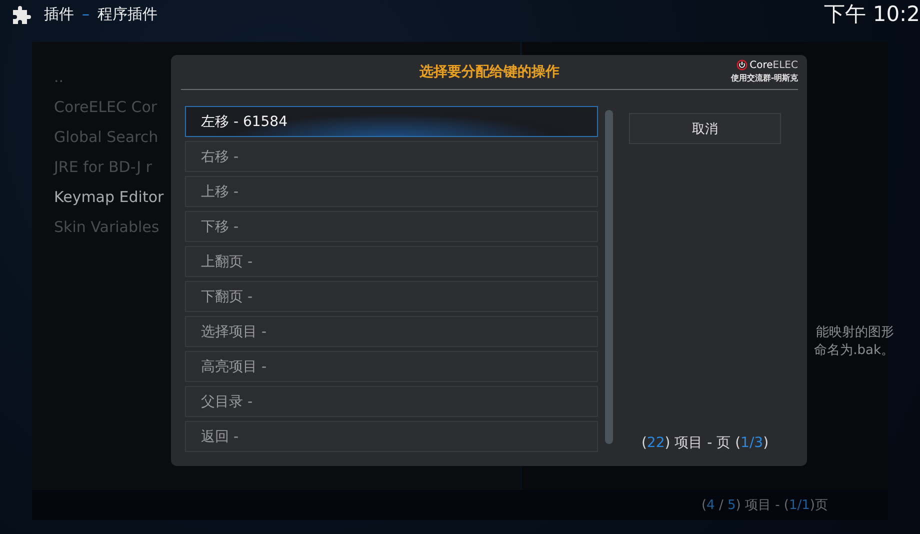 The image size is (920, 534). What do you see at coordinates (391, 156) in the screenshot?
I see `action-item: 右移 -` at bounding box center [391, 156].